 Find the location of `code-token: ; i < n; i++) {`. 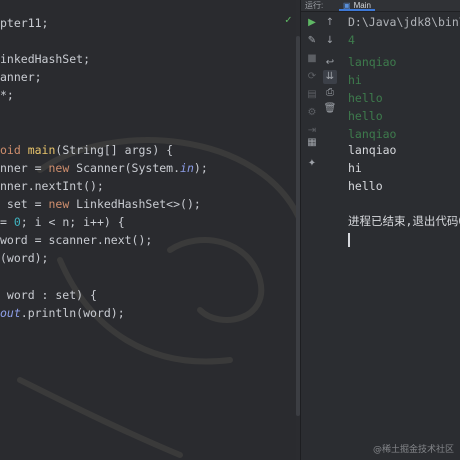

code-token: ; i < n; i++) { is located at coordinates (72, 222).